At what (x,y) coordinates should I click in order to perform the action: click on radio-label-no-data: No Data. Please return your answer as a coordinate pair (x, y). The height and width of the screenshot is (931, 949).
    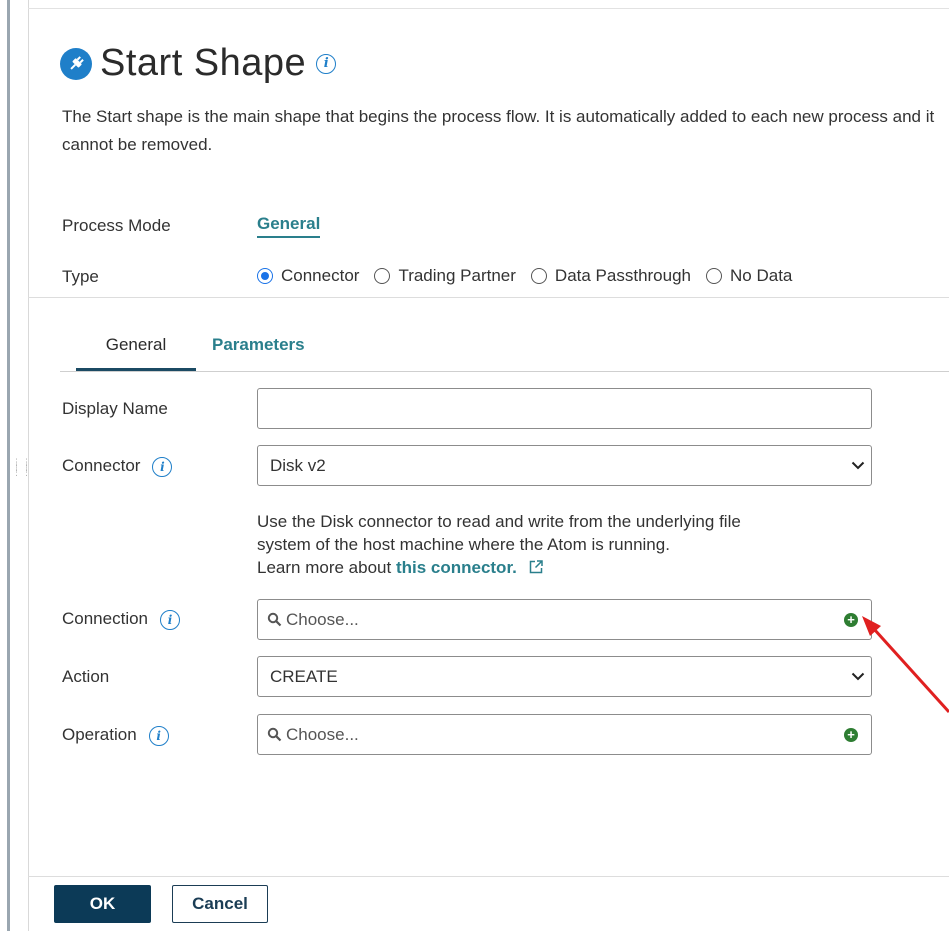
    Looking at the image, I should click on (761, 275).